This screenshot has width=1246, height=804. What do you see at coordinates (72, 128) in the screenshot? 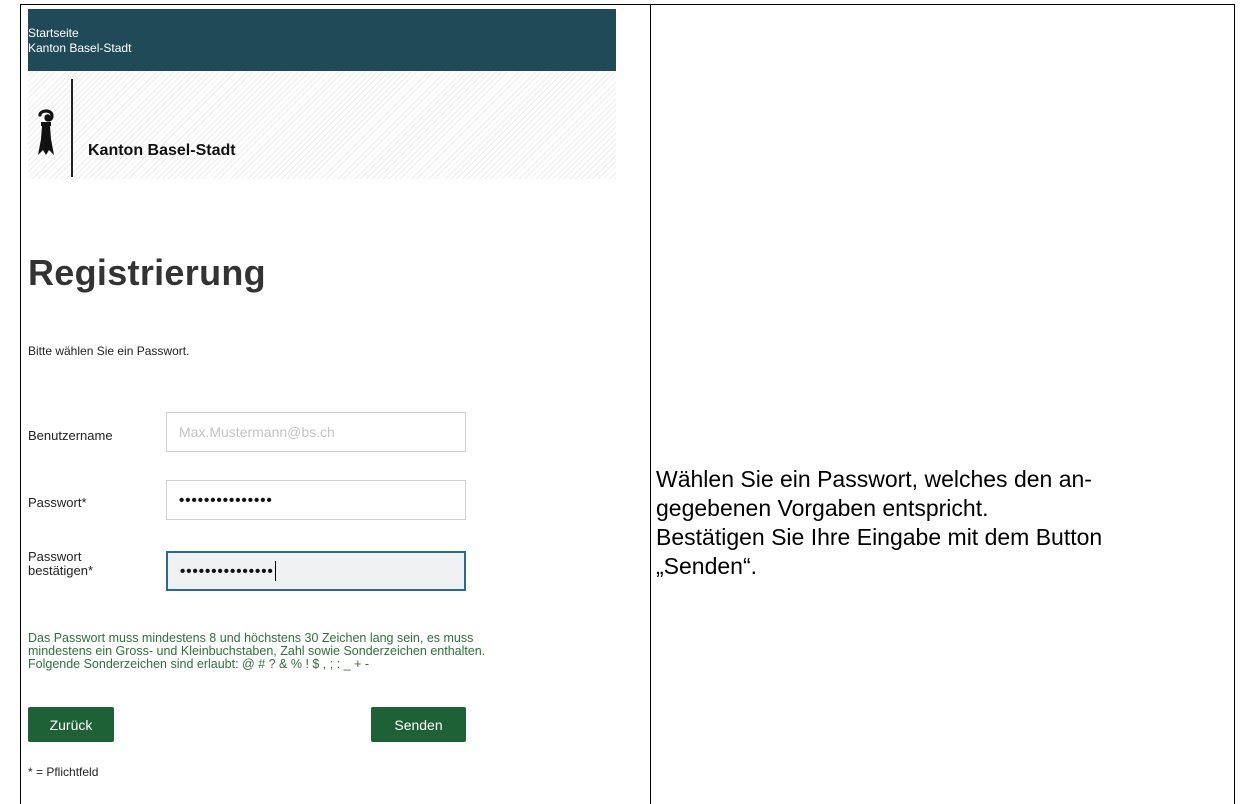
I see `logo-divider` at bounding box center [72, 128].